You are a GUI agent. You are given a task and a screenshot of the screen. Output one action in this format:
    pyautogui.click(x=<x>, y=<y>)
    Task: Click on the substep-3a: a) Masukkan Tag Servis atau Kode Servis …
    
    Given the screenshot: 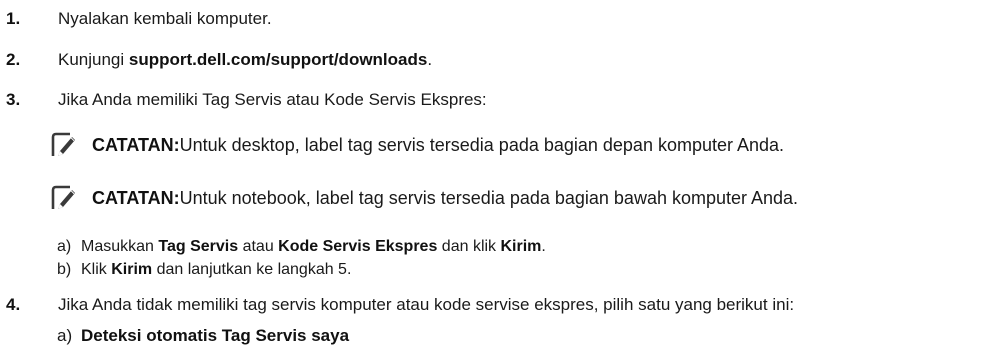 What is the action you would take?
    pyautogui.click(x=301, y=247)
    